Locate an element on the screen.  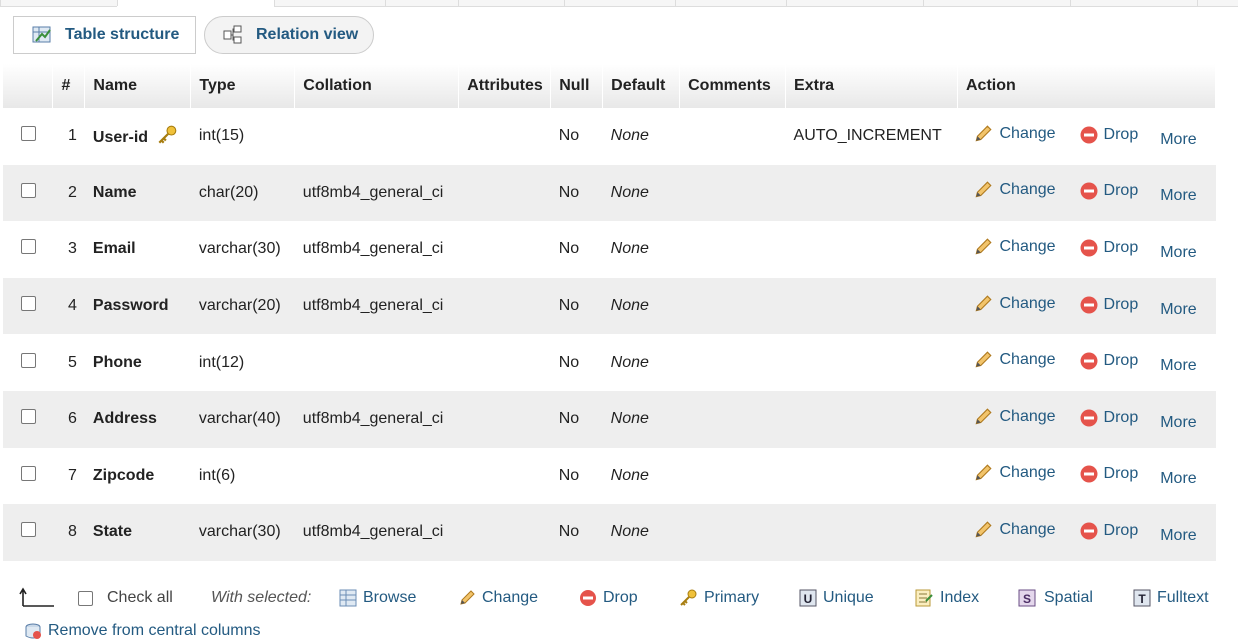
tab-table-structure: Table structure is located at coordinates (104, 35).